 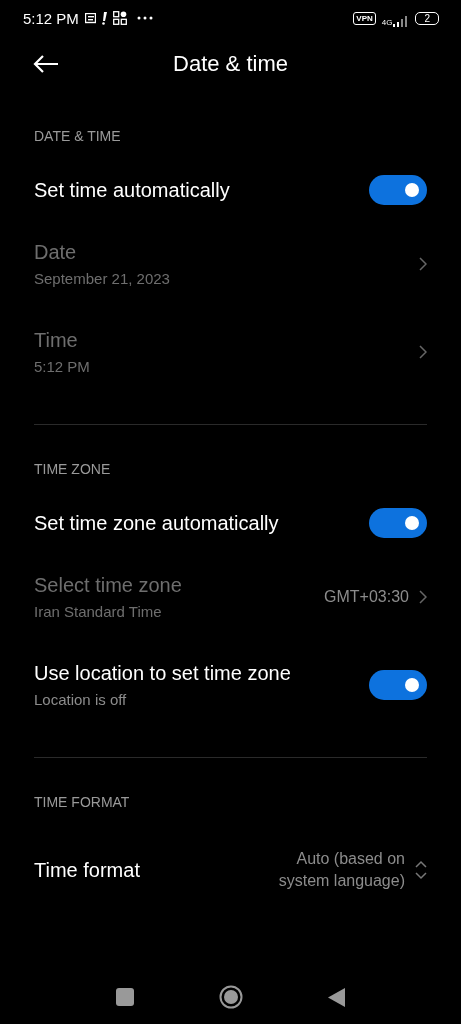 What do you see at coordinates (72, 469) in the screenshot?
I see `section-header: TIME ZONE` at bounding box center [72, 469].